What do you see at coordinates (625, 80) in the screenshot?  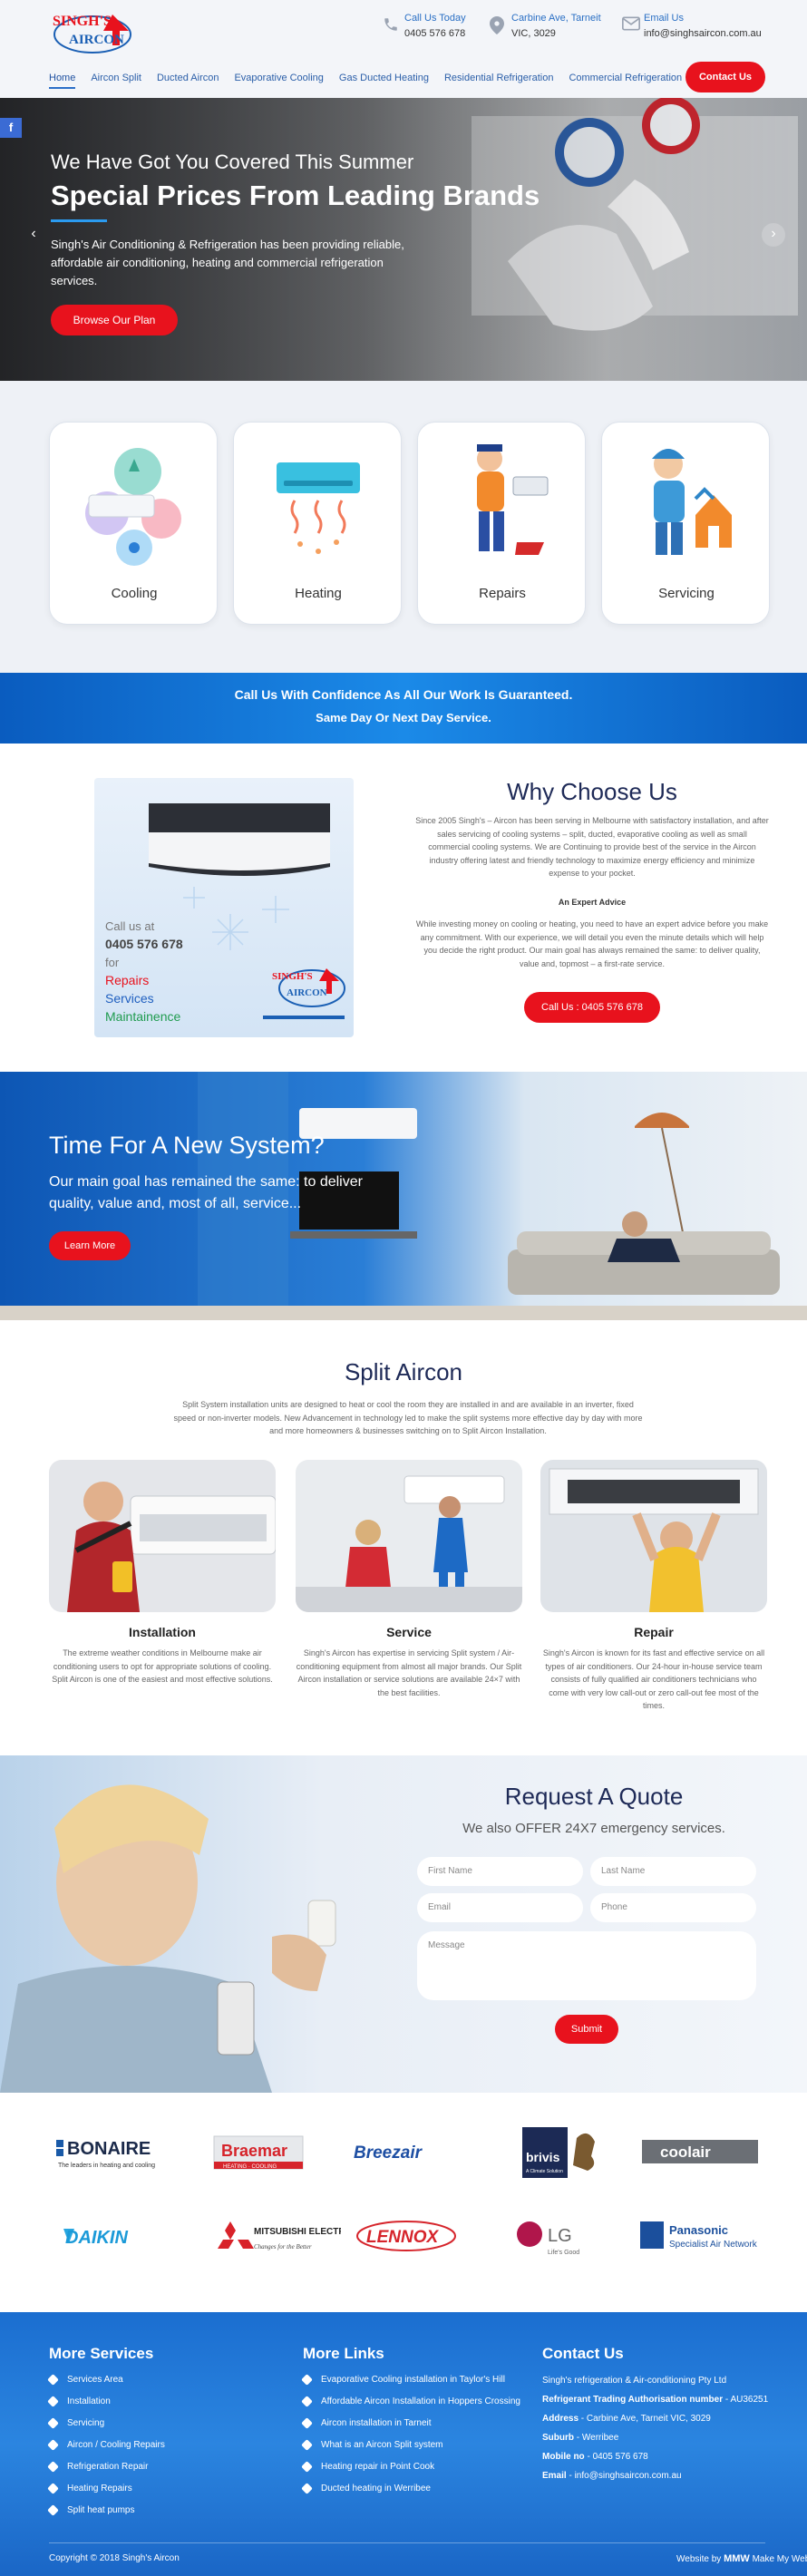 I see `nav-commercial-refrigeration: Commercial Refrigeration` at bounding box center [625, 80].